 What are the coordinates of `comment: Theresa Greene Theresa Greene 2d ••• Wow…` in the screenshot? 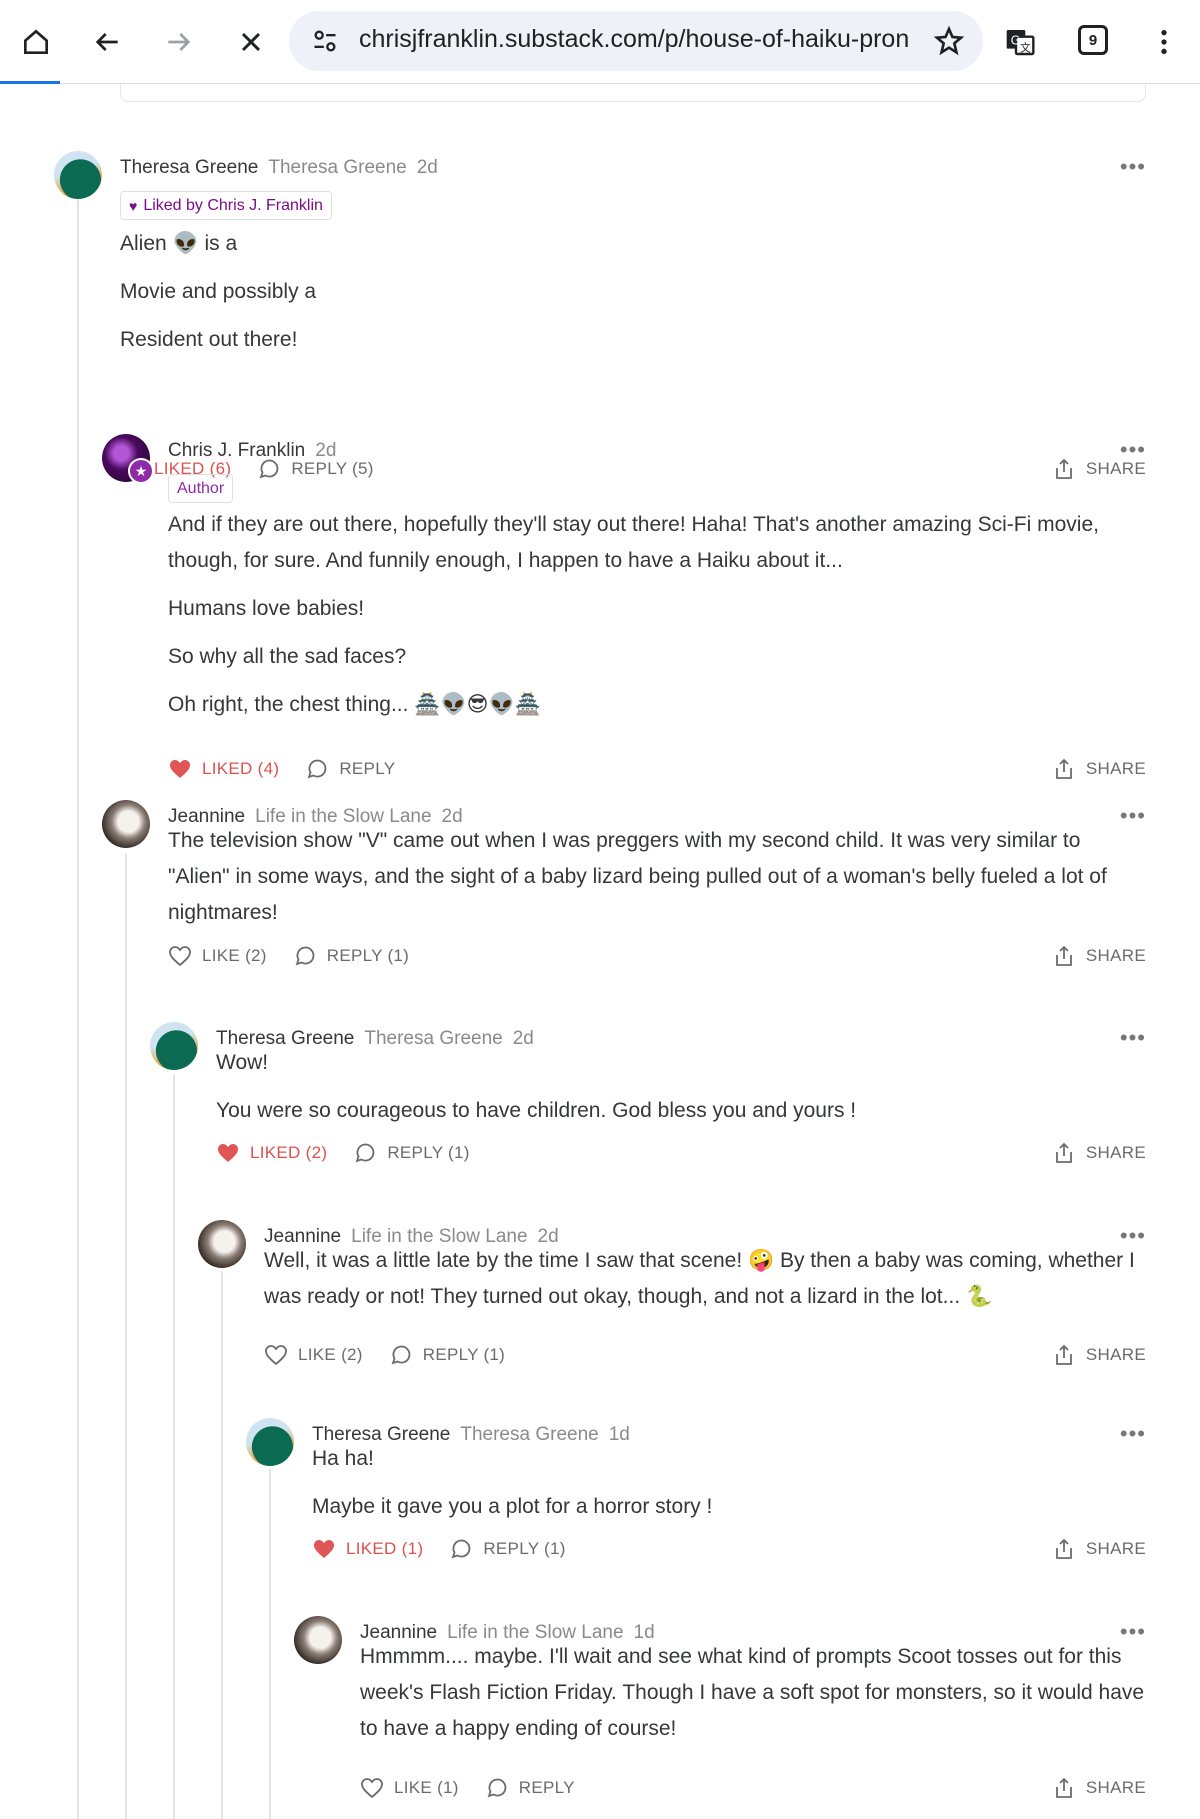 It's located at (648, 1113).